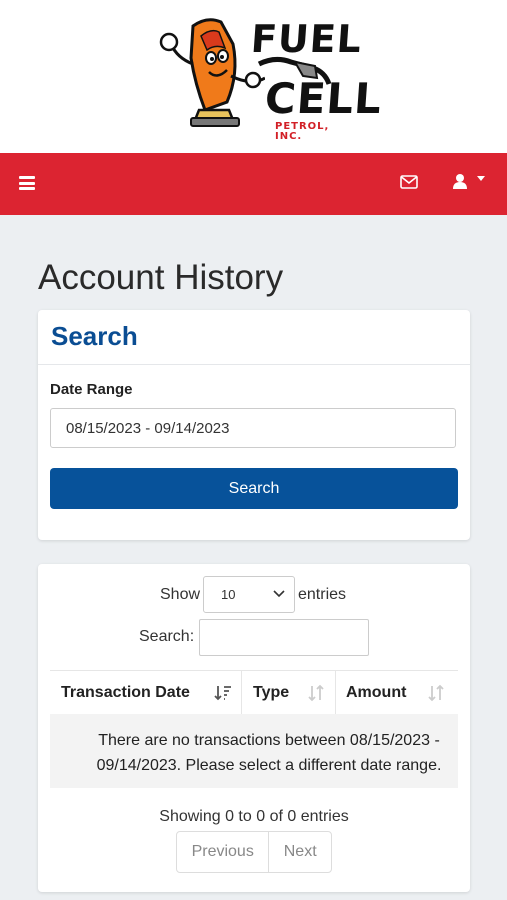 The image size is (507, 900). What do you see at coordinates (279, 594) in the screenshot?
I see `chevron-down-icon` at bounding box center [279, 594].